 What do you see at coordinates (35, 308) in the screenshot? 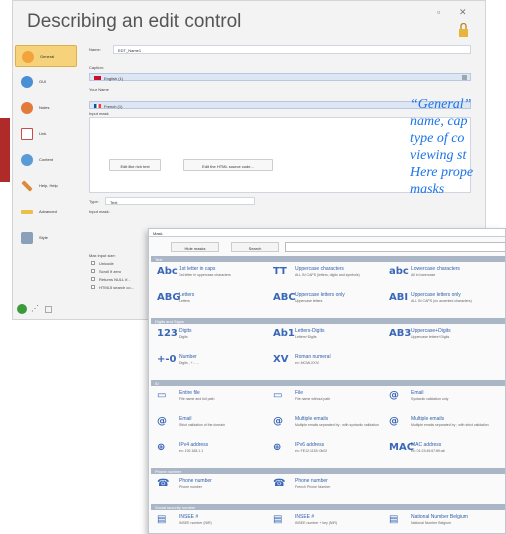
I see `share-icon: ⋰` at bounding box center [35, 308].